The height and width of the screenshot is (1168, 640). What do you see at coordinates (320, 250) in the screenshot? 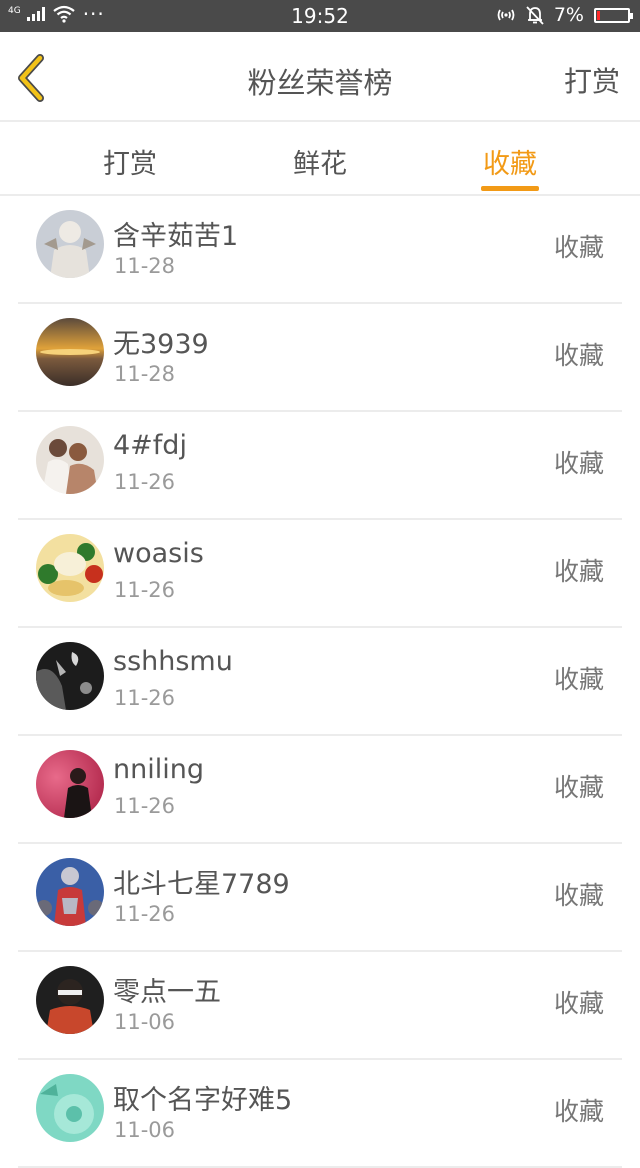
I see `list-item: 含辛茹苦1 11-28 收藏` at bounding box center [320, 250].